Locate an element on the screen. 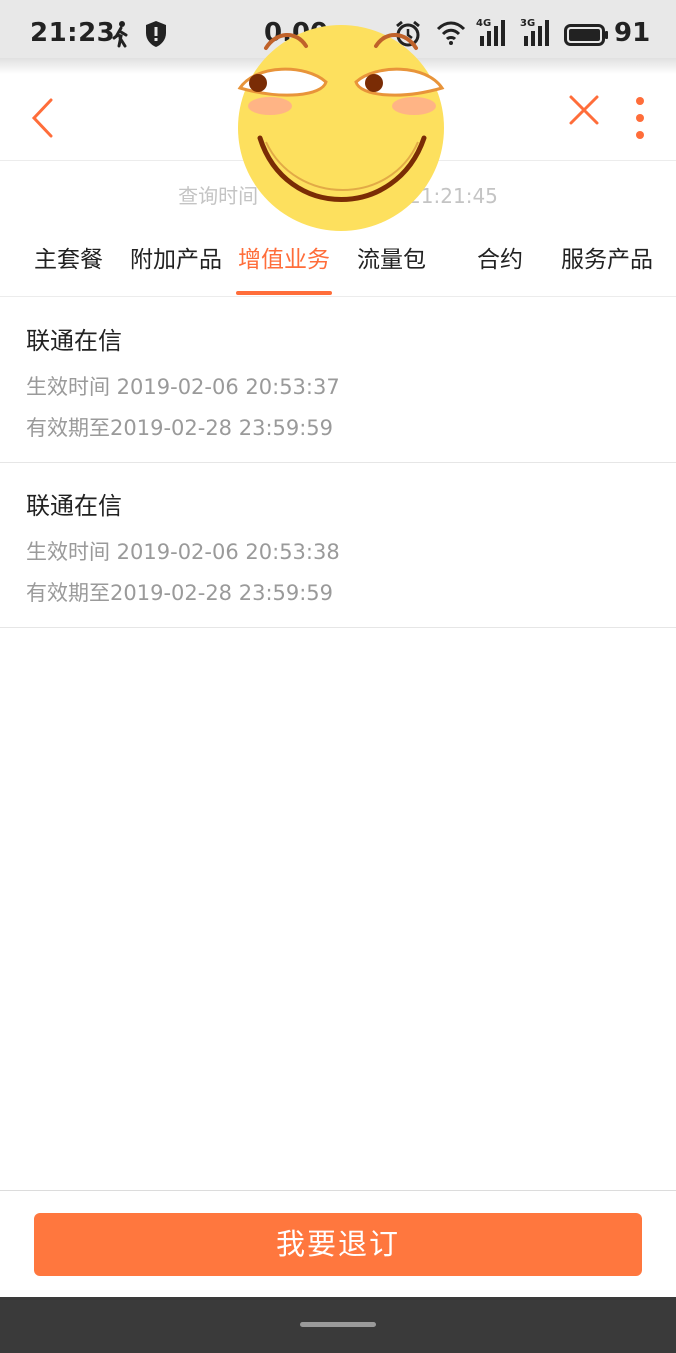 Image resolution: width=676 pixels, height=1353 pixels. shield-icon is located at coordinates (156, 36).